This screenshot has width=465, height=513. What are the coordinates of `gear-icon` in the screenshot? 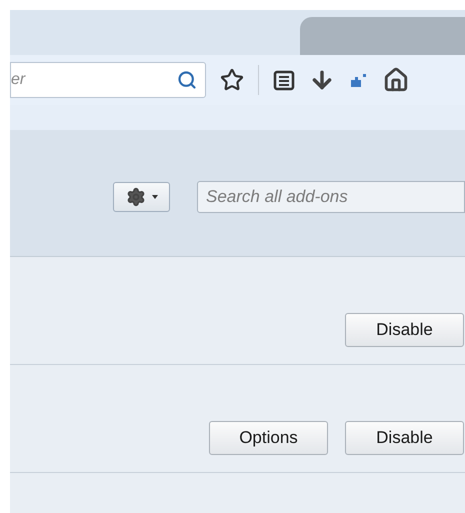 It's located at (136, 197).